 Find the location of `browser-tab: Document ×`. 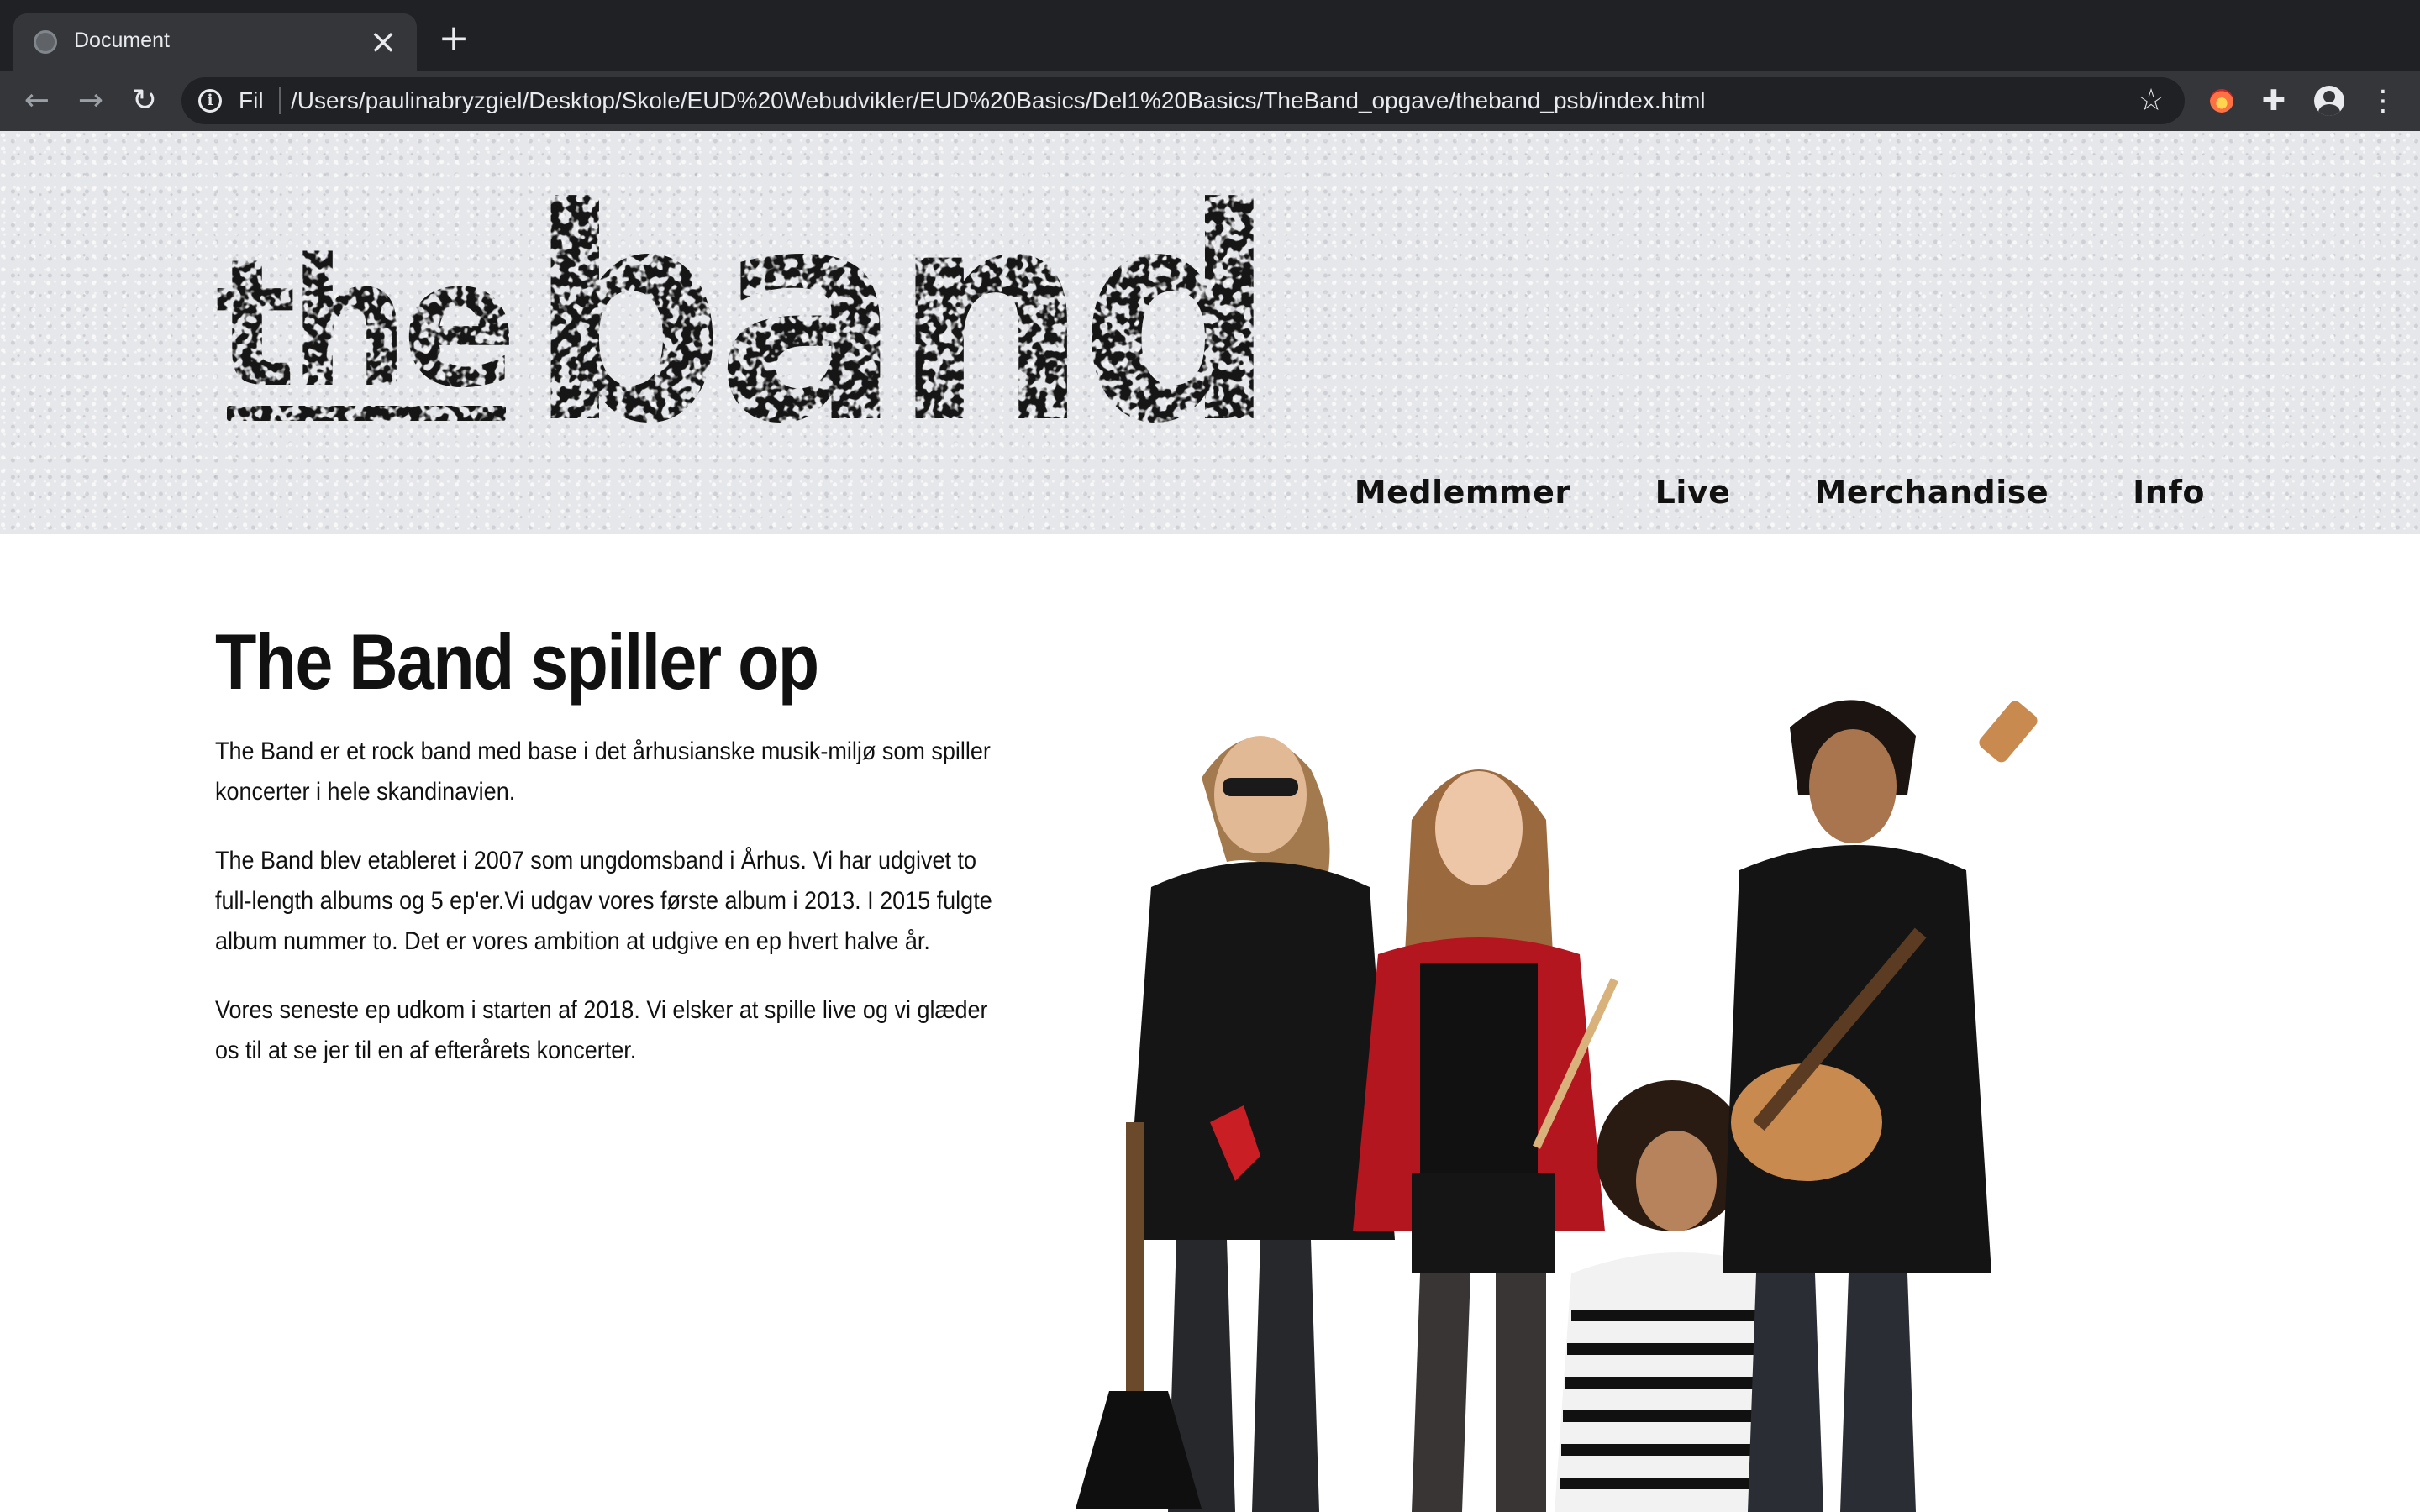

browser-tab: Document × is located at coordinates (215, 42).